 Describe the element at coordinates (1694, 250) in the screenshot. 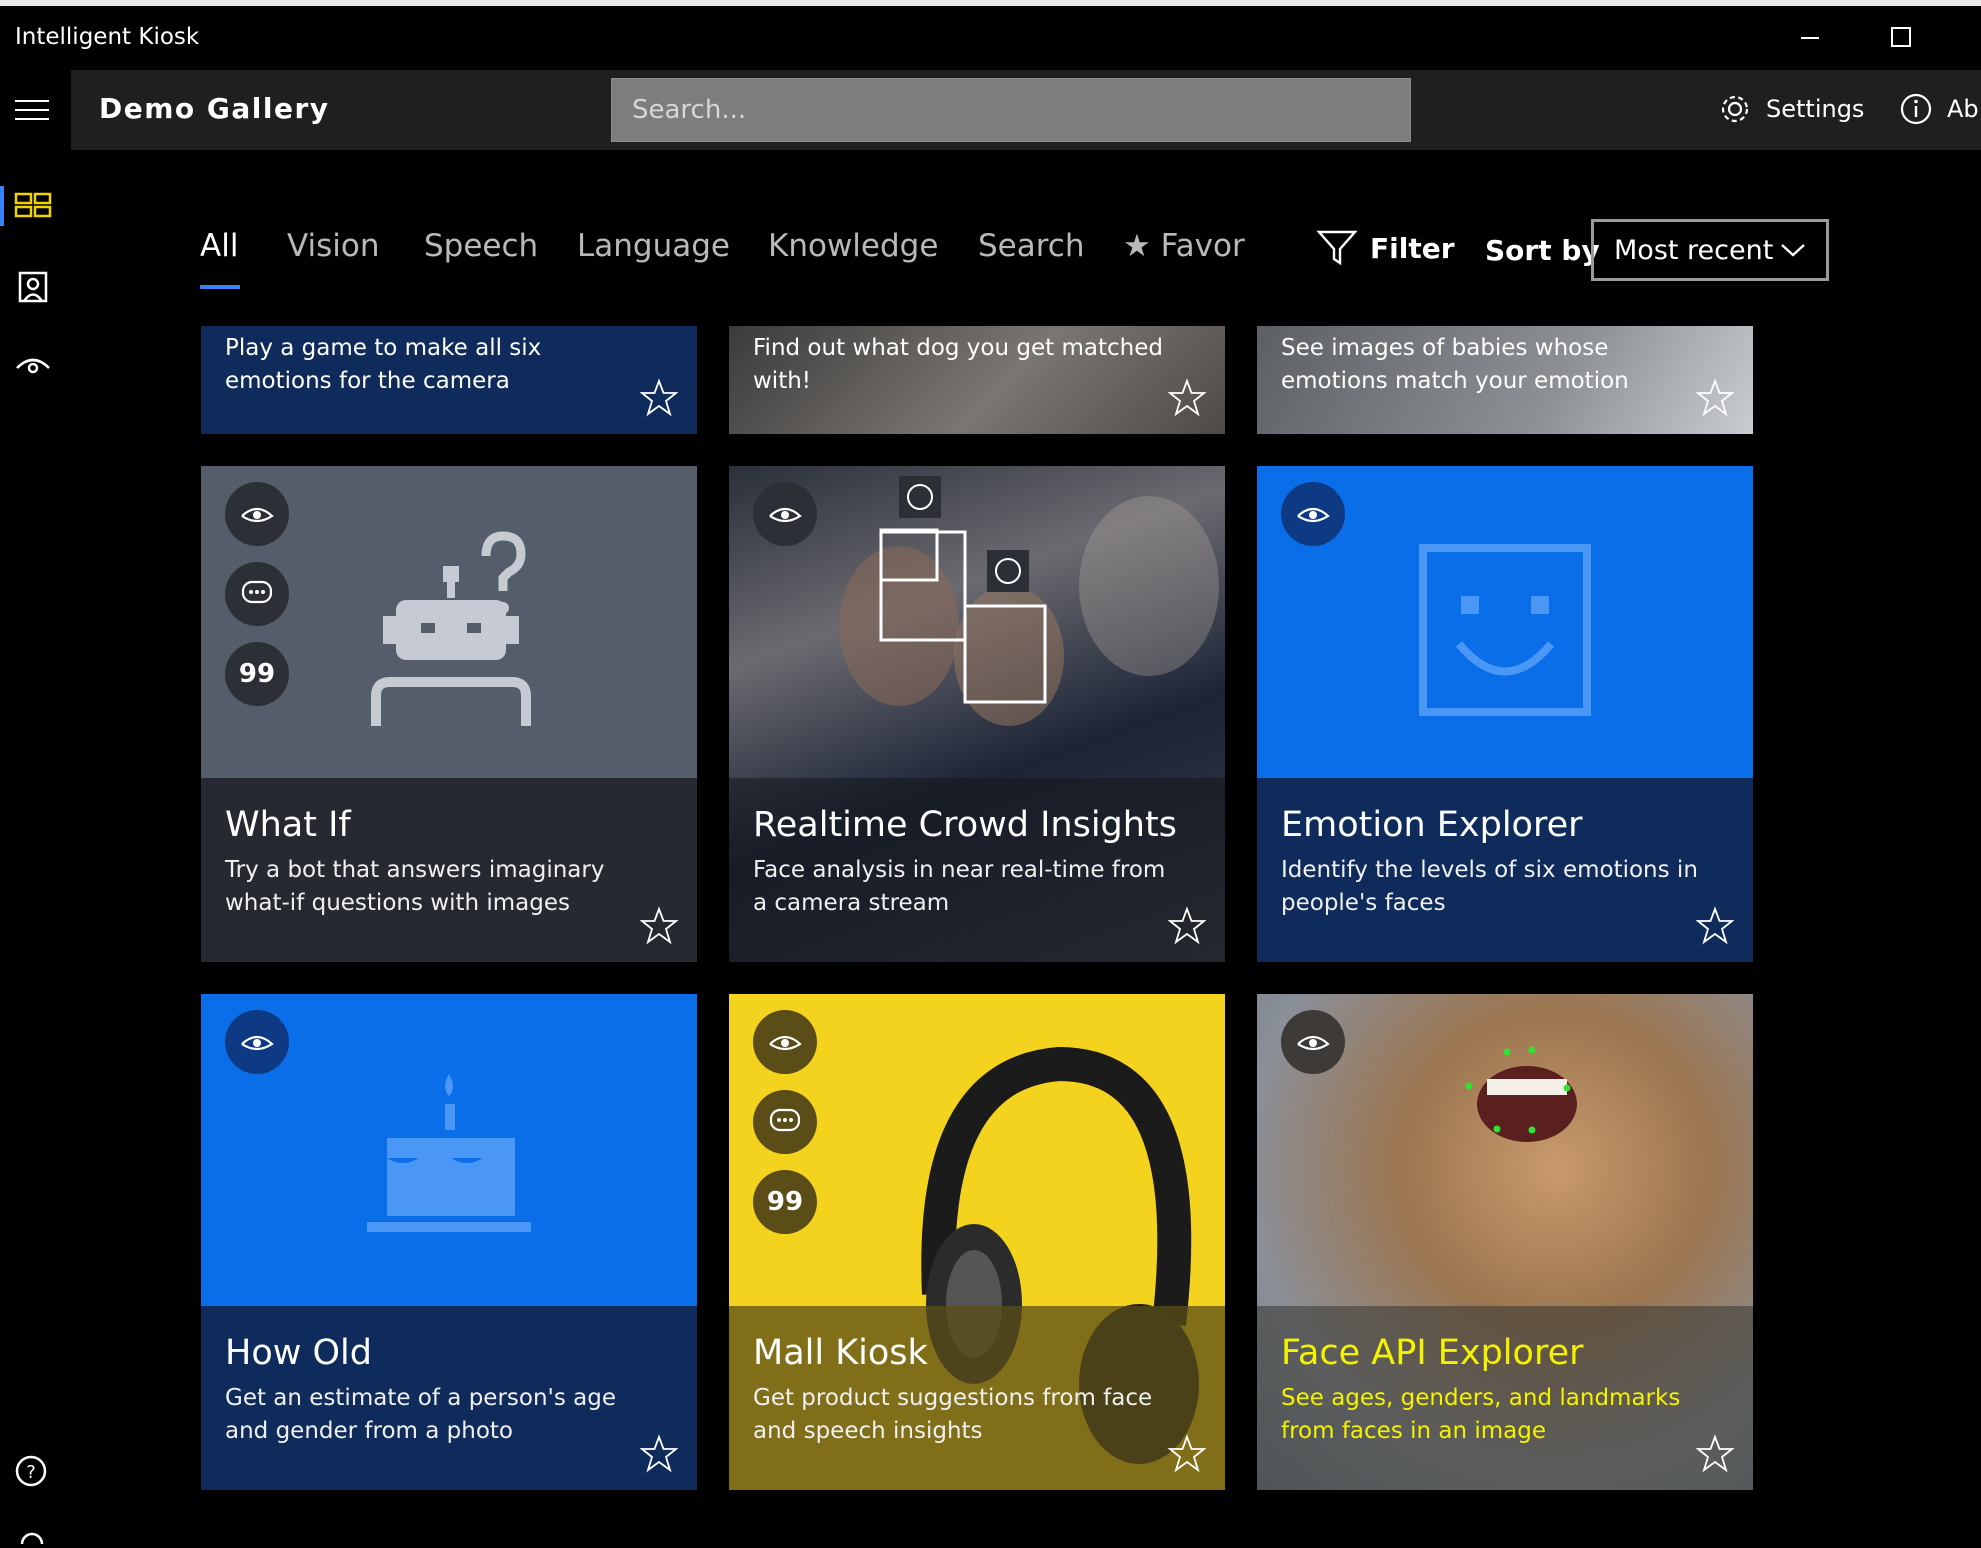

I see `sort-selected-value: Most recent` at that location.